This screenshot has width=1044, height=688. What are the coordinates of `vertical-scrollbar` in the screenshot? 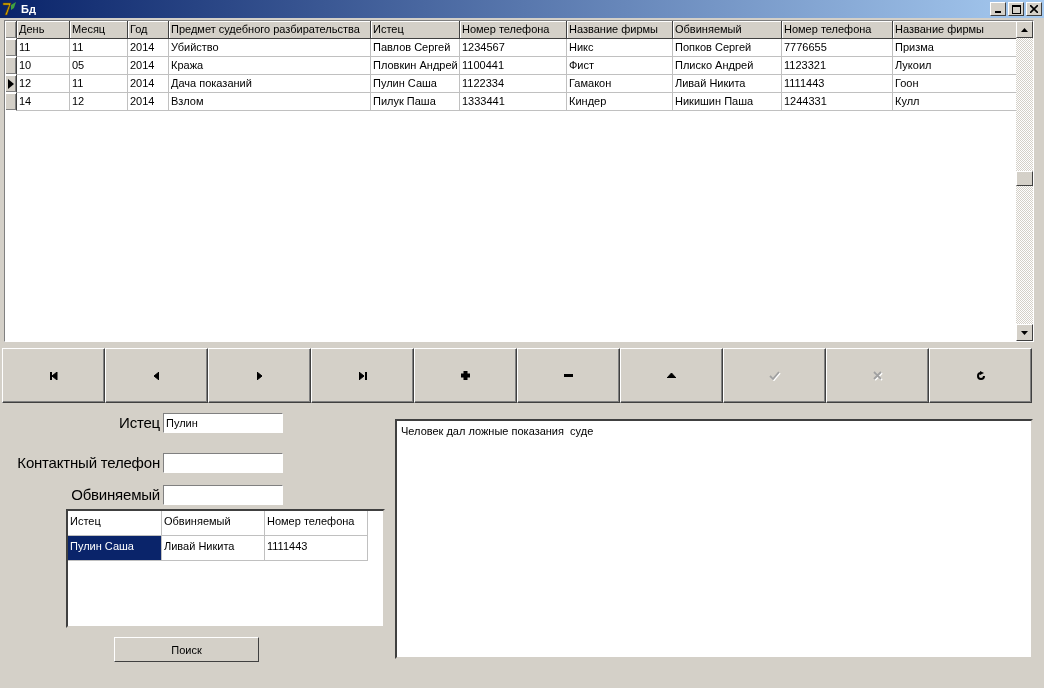 It's located at (1024, 181).